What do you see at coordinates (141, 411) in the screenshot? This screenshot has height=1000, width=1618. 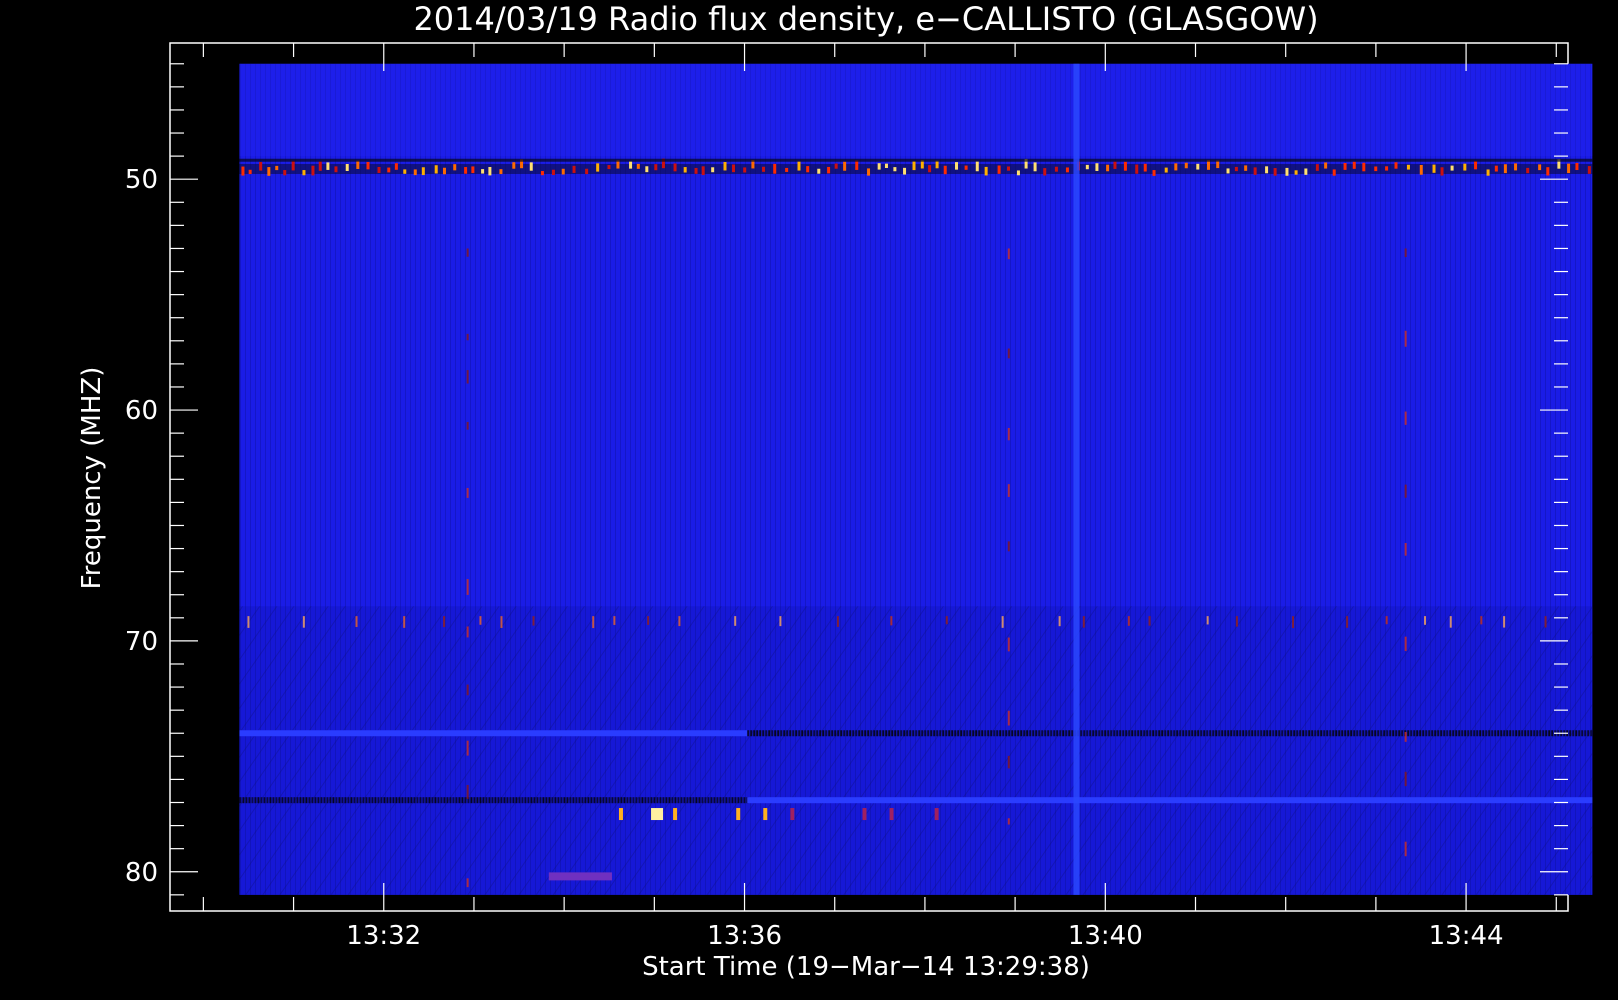 I see `y-tick-label-60: 60` at bounding box center [141, 411].